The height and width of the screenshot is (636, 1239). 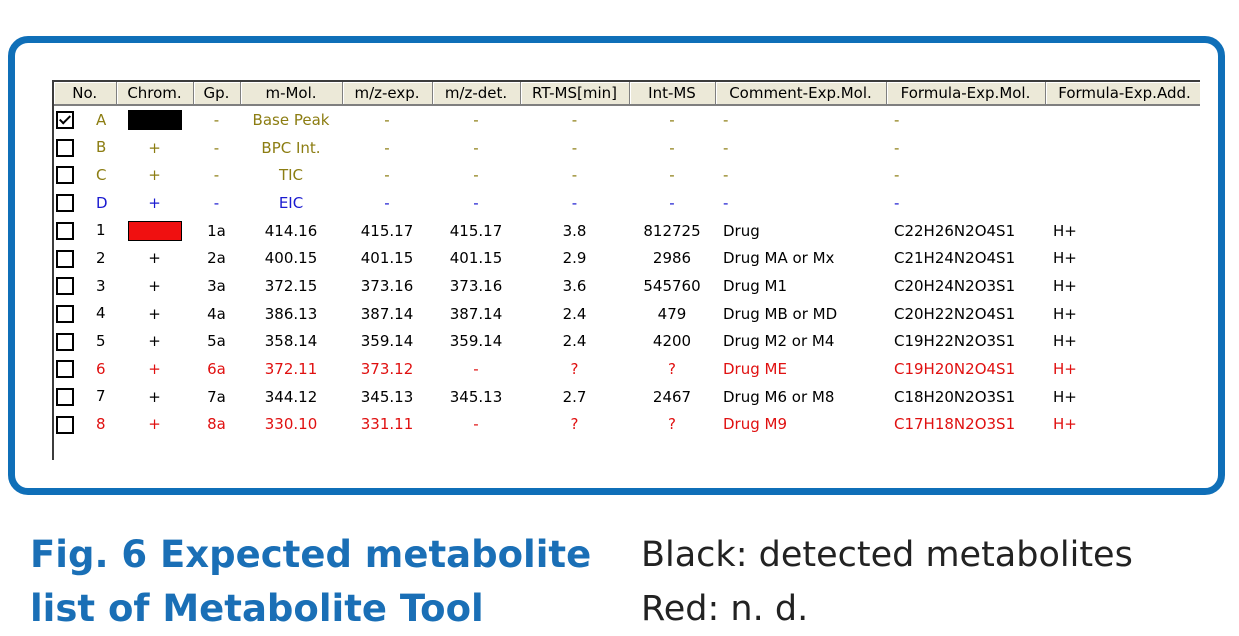 I want to click on cell-gp: 2a, so click(x=216, y=258).